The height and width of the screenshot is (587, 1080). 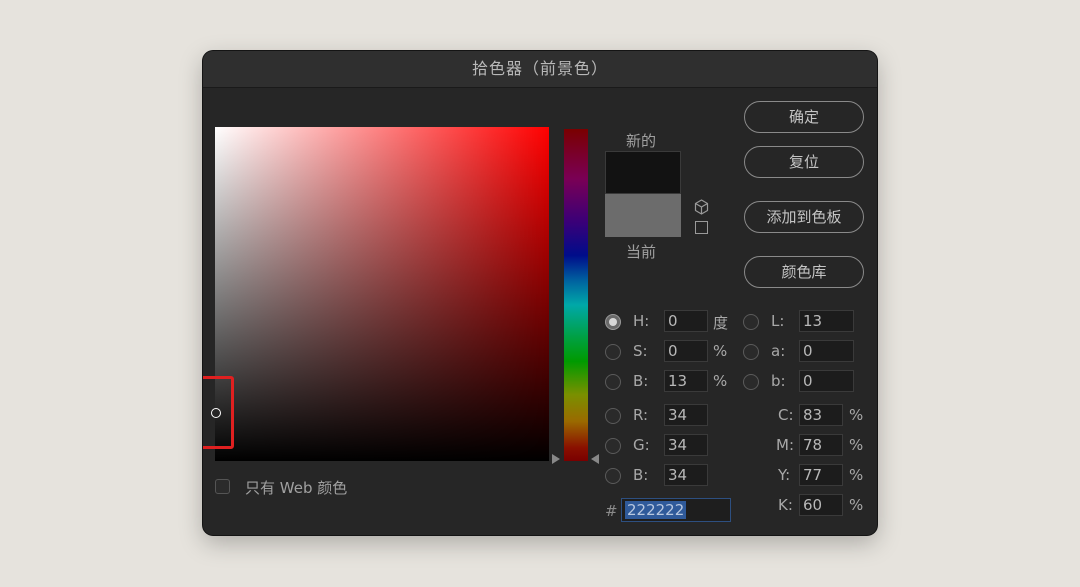 I want to click on blue-input: 34, so click(x=686, y=475).